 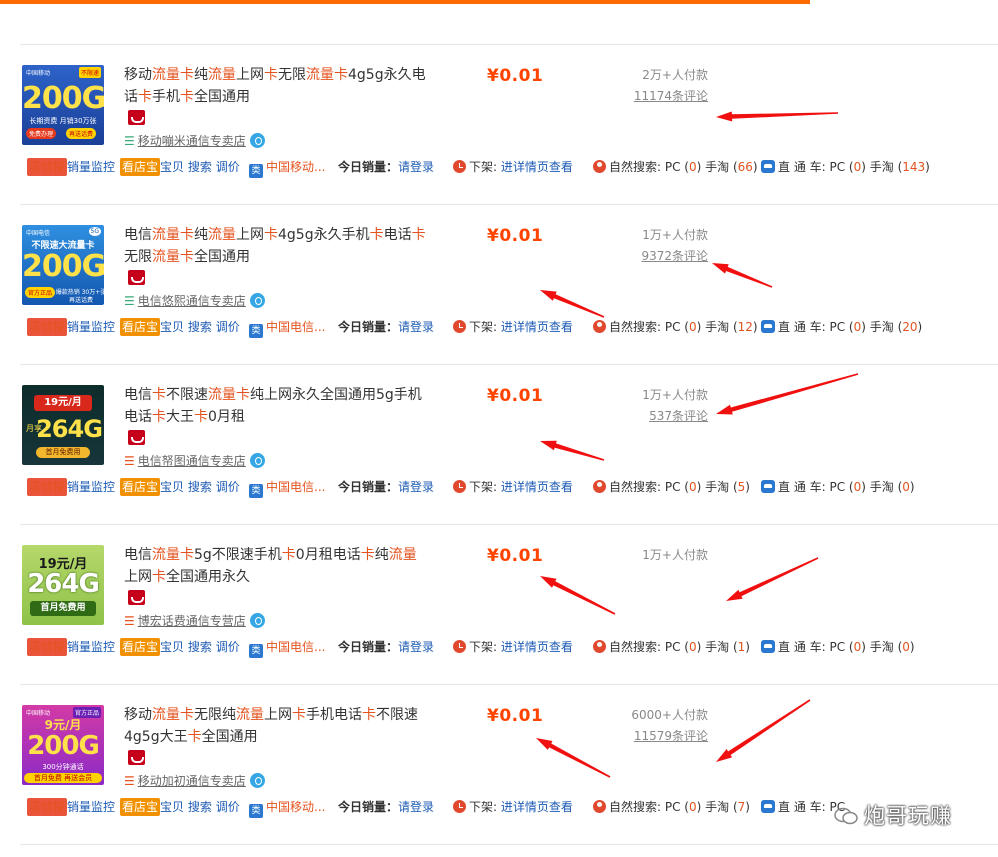 I want to click on product-thumbnail: 中国移动 不限速 200G 长期资费 月销30万张 免费办理 再送话费, so click(x=63, y=105).